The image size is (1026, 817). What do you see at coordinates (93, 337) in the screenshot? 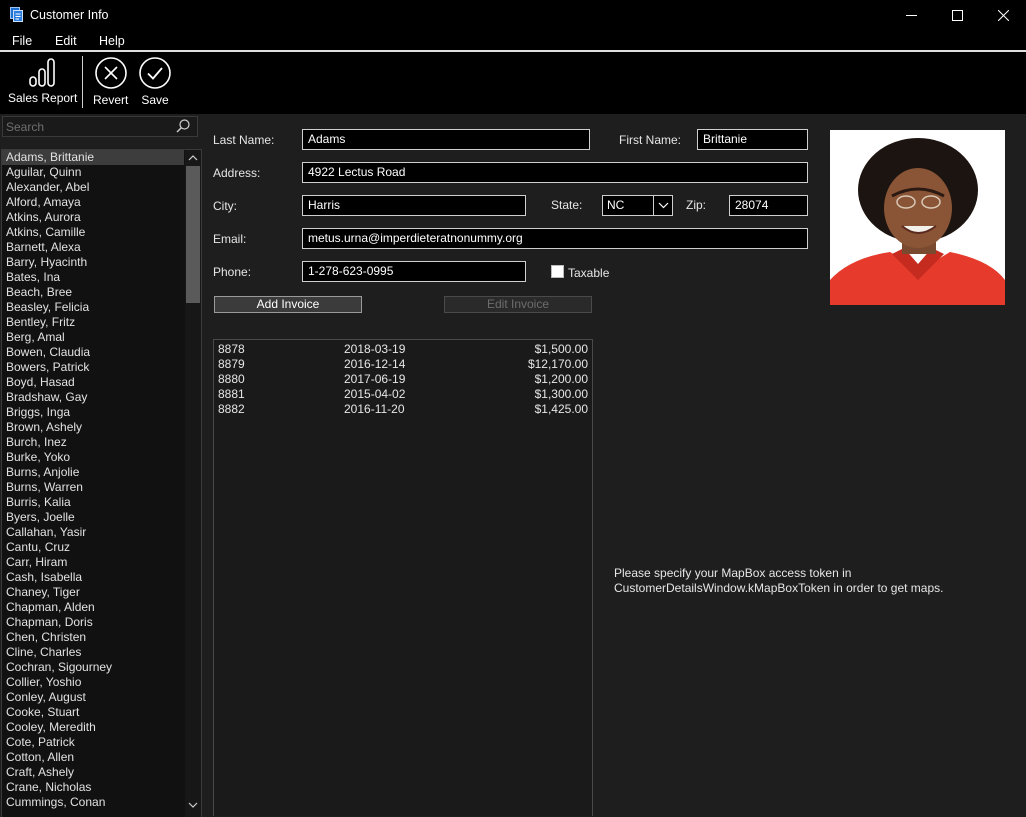
I see `customer-list-item: Berg, Amal` at bounding box center [93, 337].